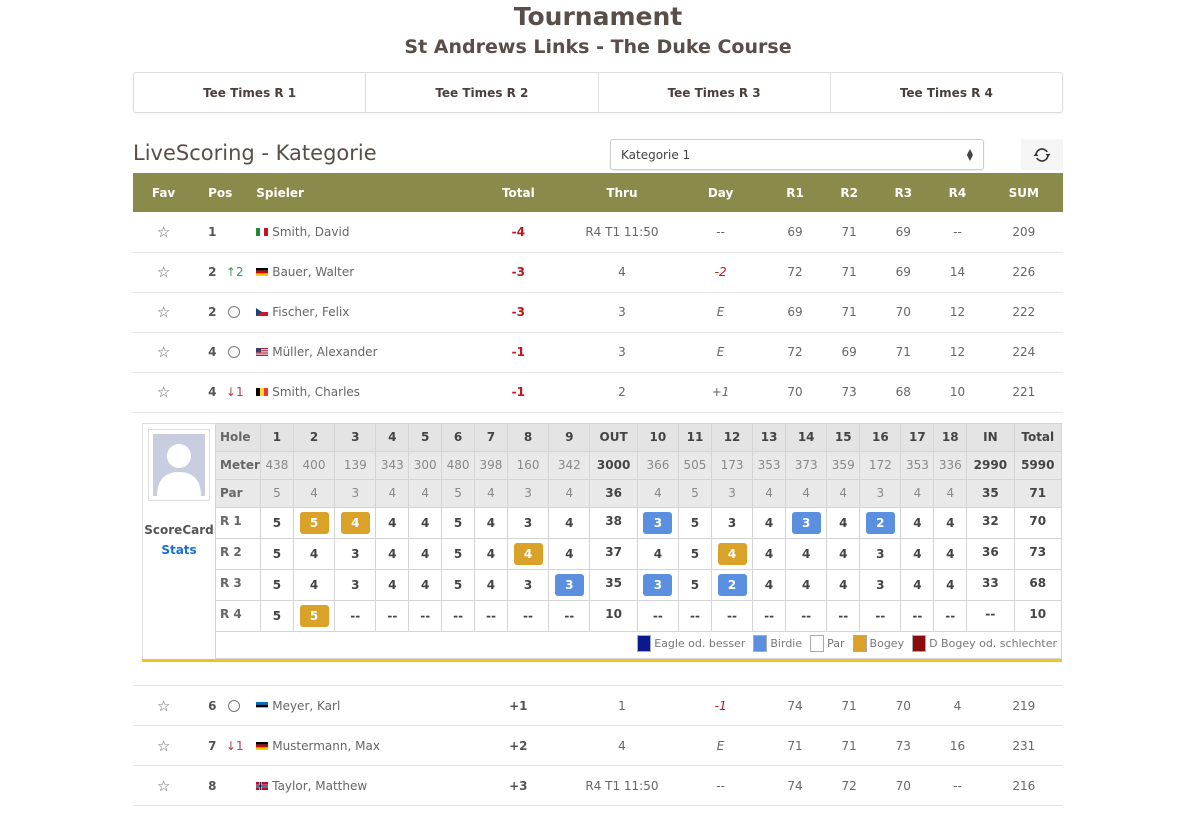  I want to click on player-name: Fischer, Felix, so click(310, 312).